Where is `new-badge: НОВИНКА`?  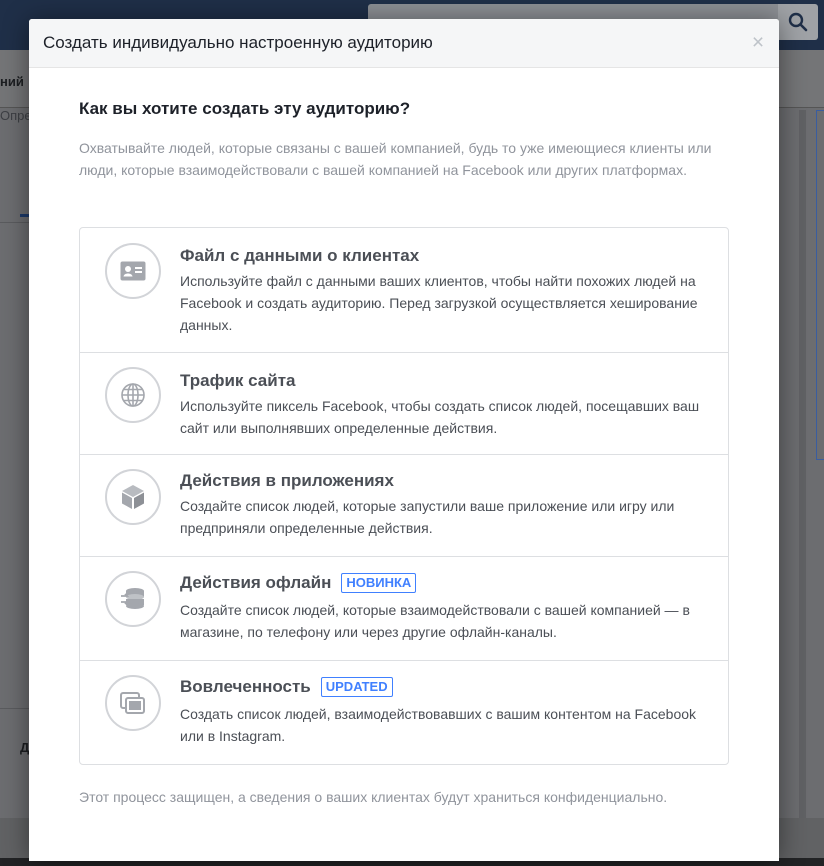 new-badge: НОВИНКА is located at coordinates (379, 583).